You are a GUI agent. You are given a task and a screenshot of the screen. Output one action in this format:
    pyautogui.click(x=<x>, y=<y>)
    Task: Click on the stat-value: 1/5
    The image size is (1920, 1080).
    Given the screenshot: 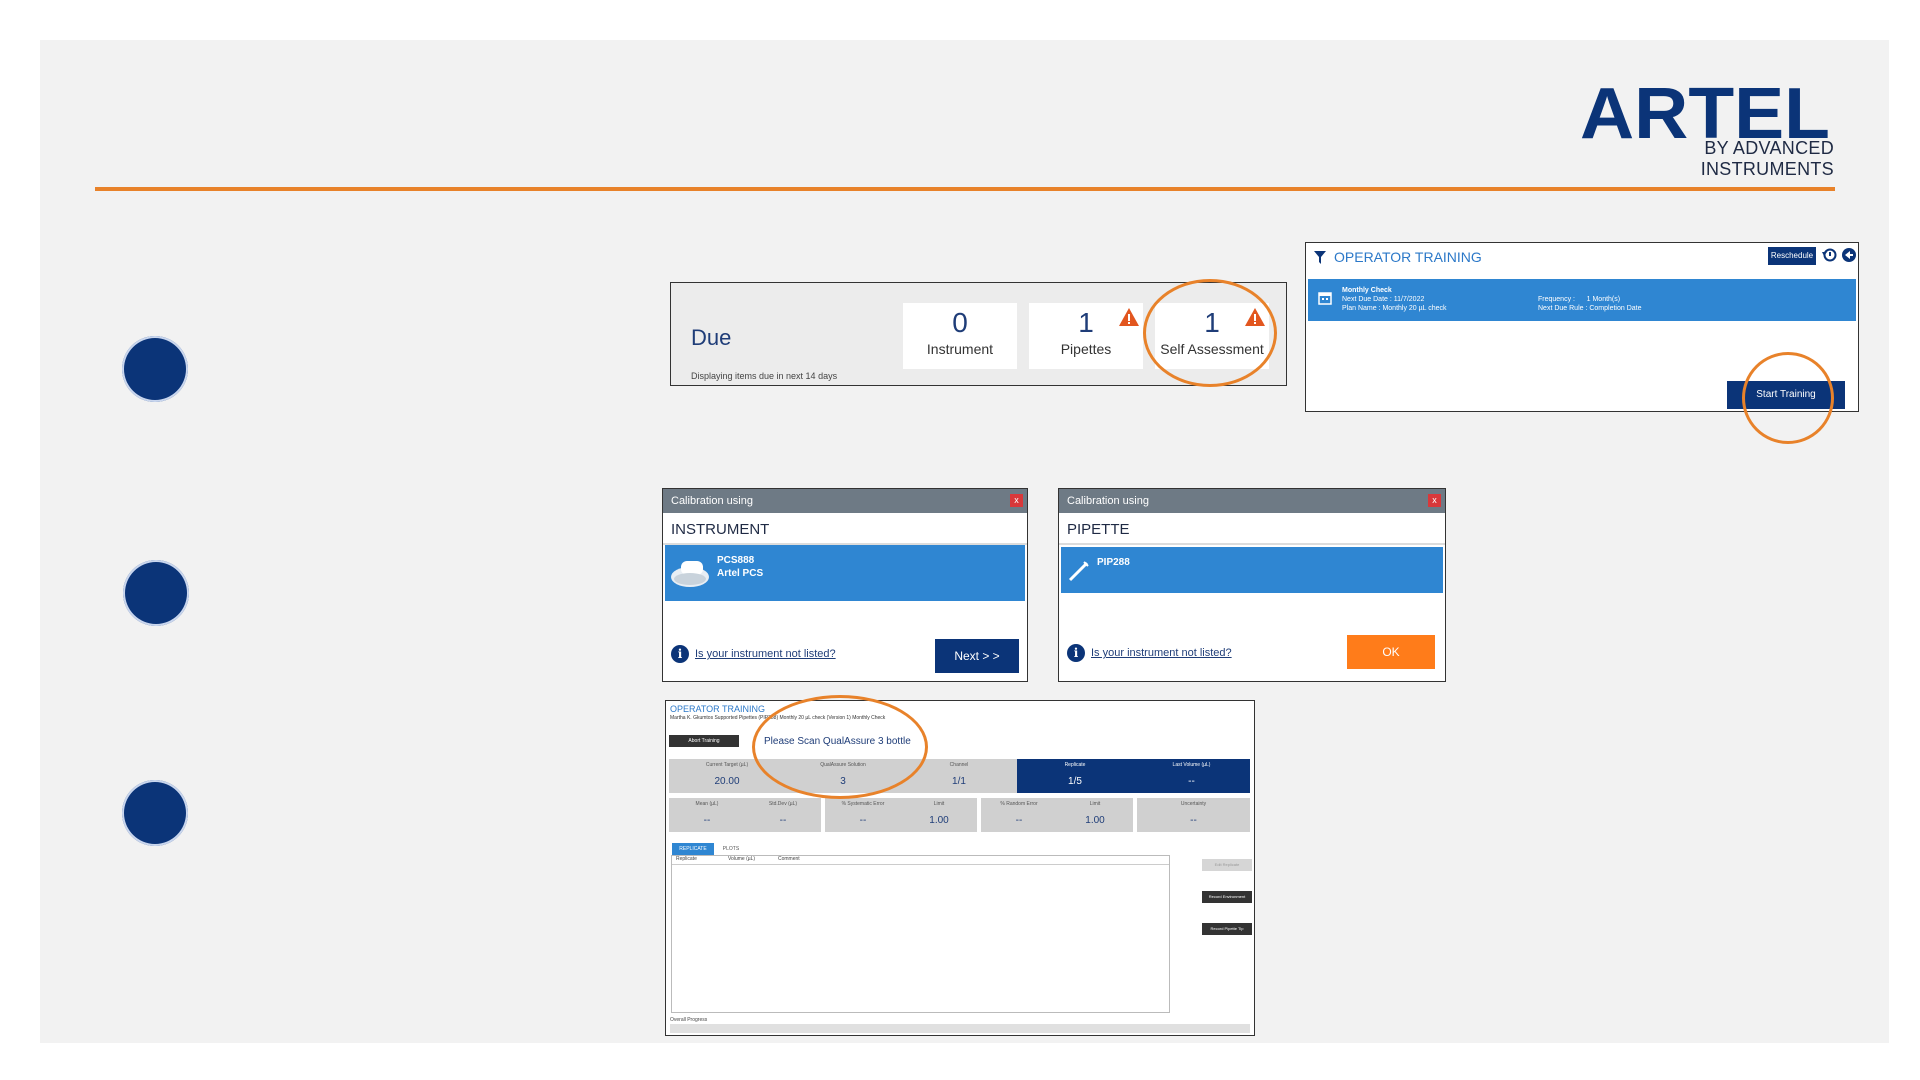 What is the action you would take?
    pyautogui.click(x=1075, y=781)
    